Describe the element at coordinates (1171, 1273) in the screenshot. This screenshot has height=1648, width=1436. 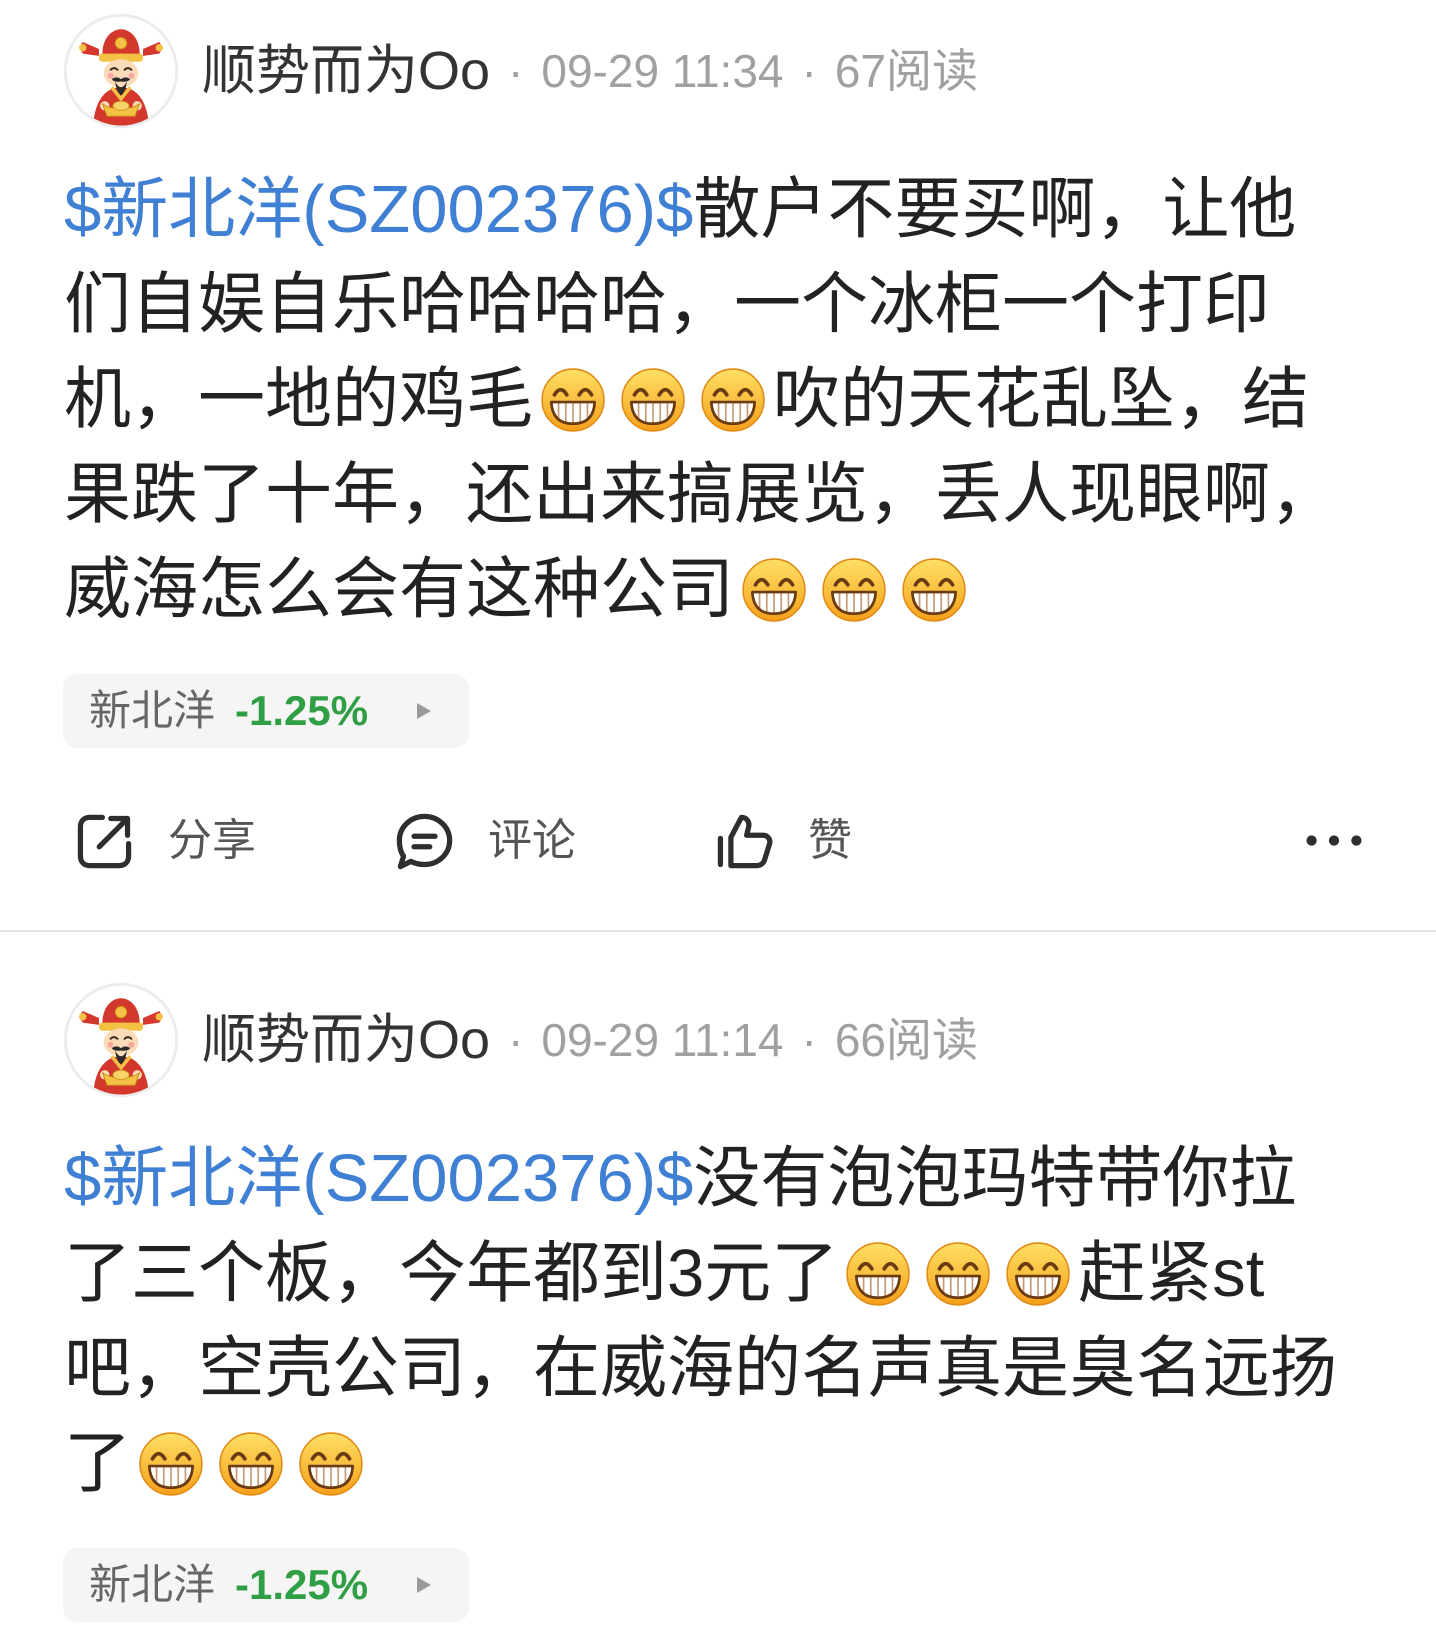
I see `post-text: 赶紧st` at that location.